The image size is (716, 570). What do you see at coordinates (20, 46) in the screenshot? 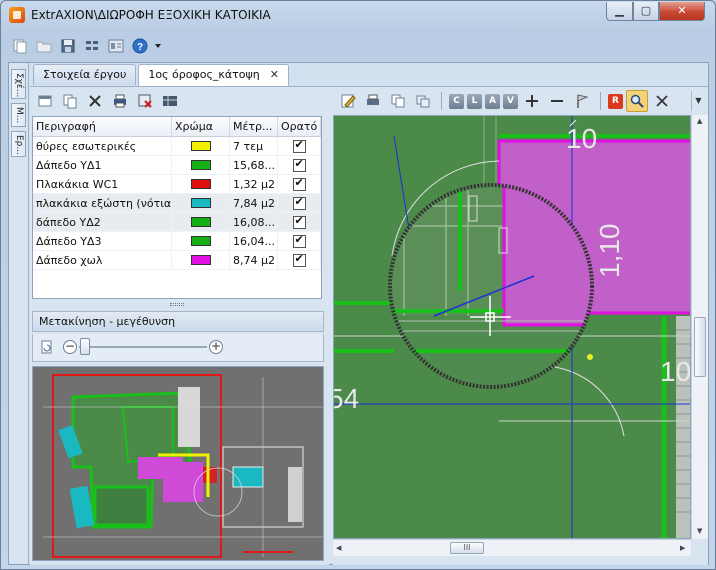
I see `copy-document-icon` at bounding box center [20, 46].